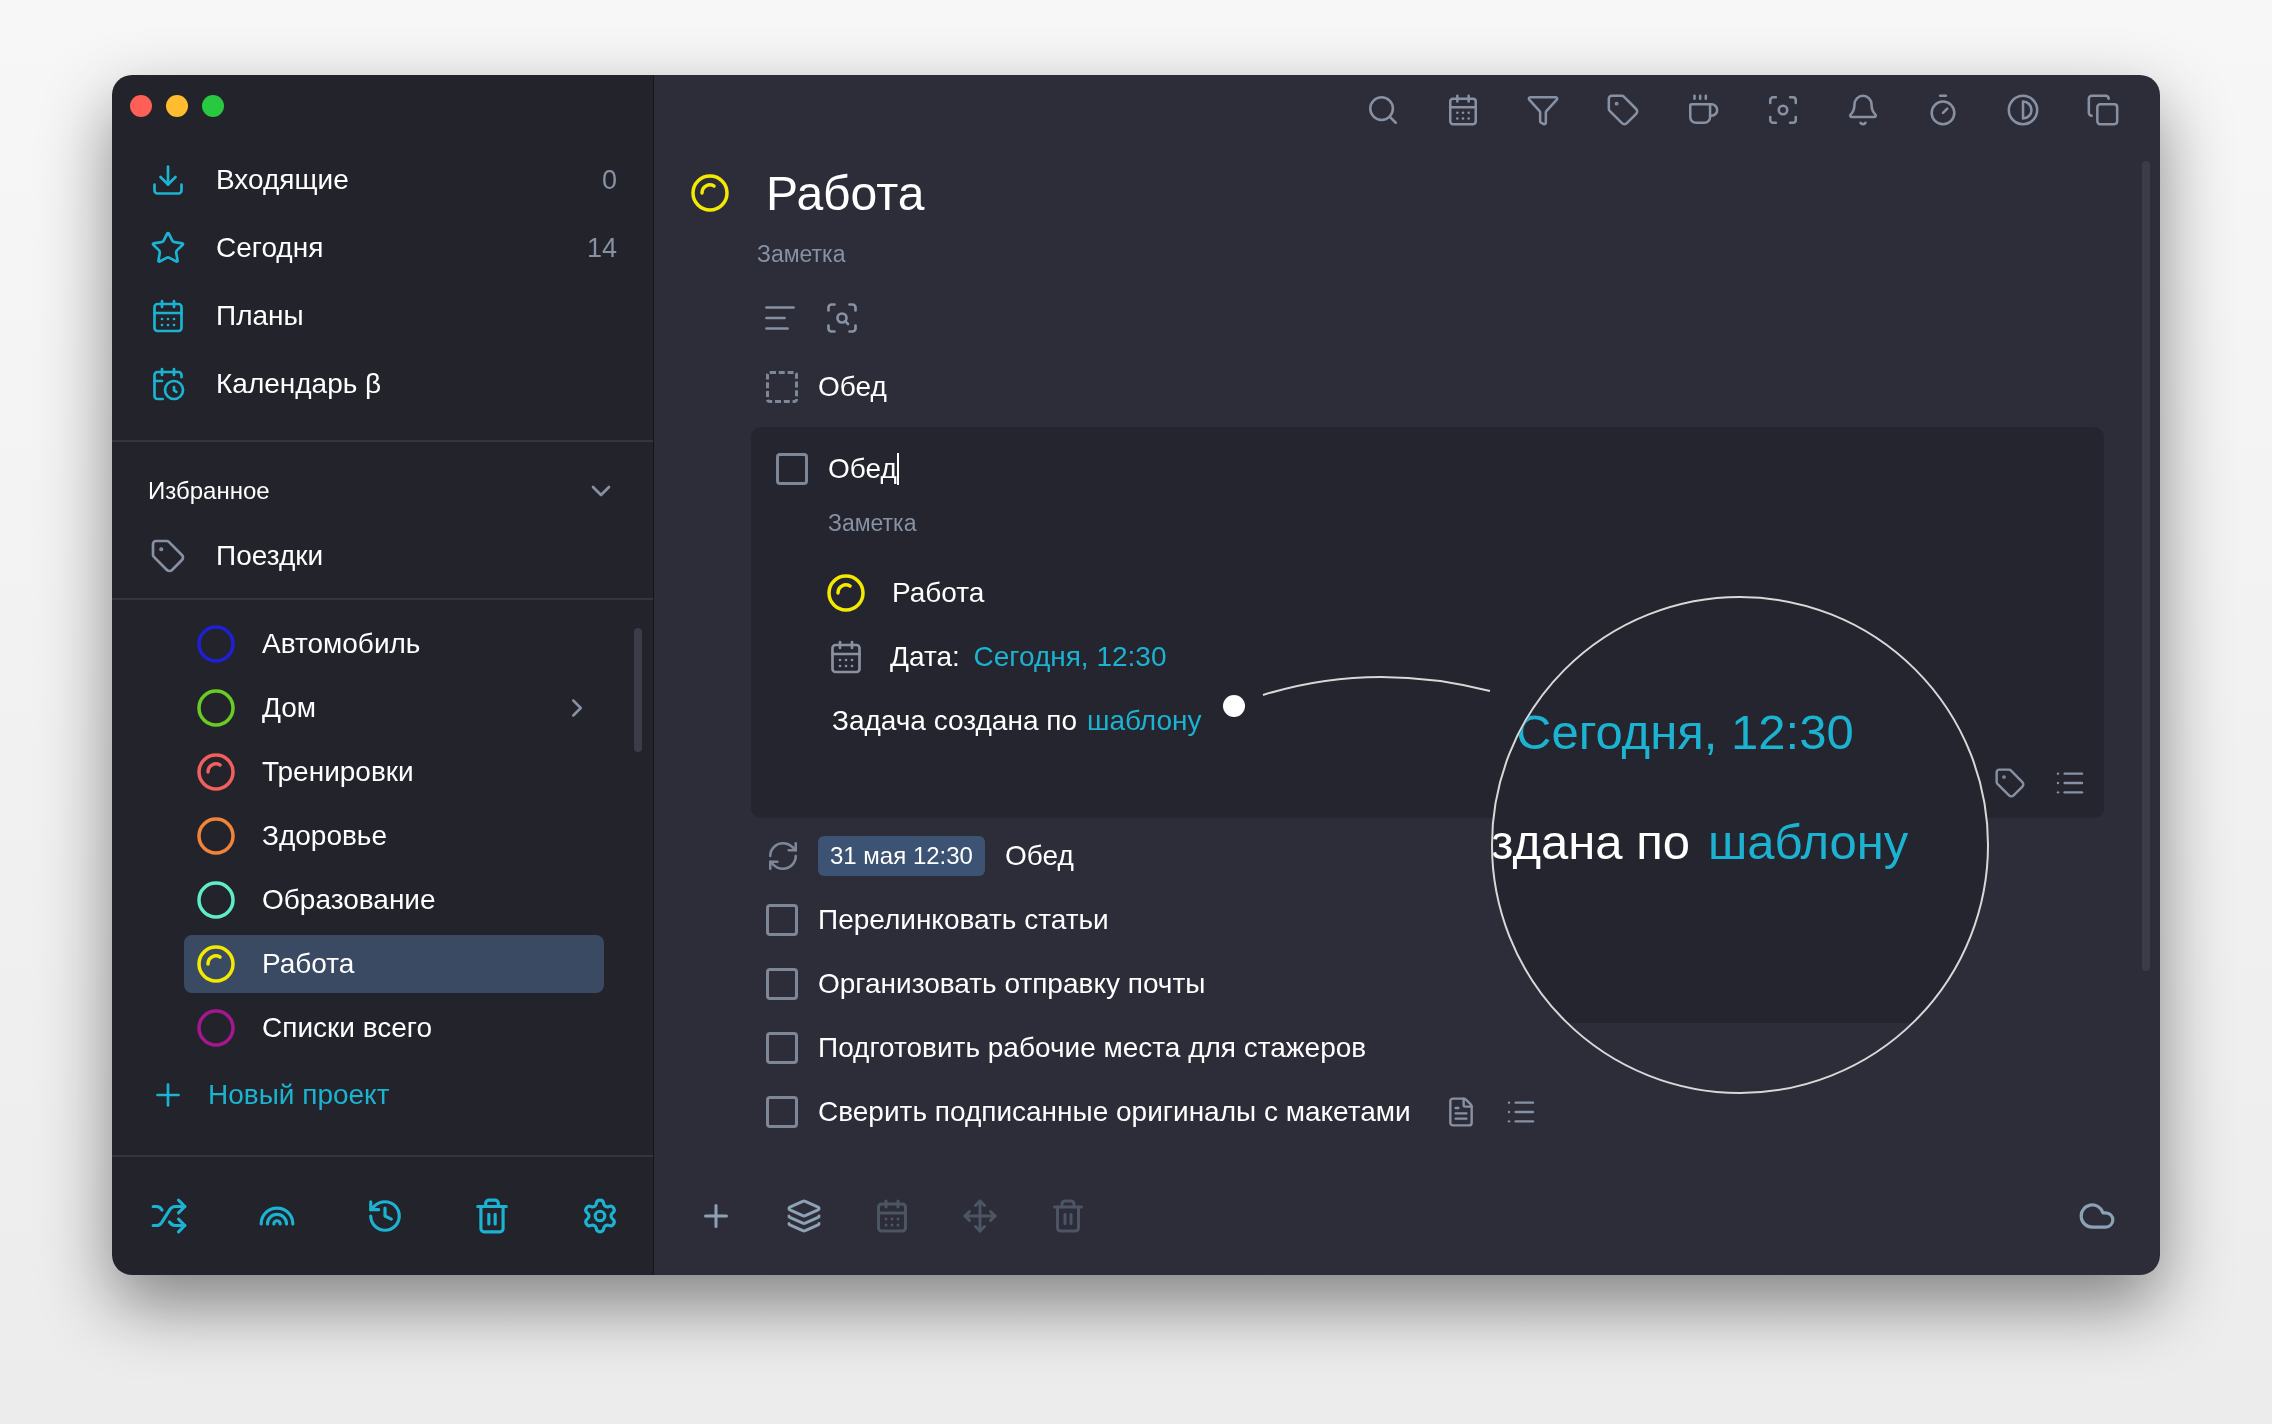 Image resolution: width=2272 pixels, height=1424 pixels. I want to click on funnel-icon, so click(1543, 110).